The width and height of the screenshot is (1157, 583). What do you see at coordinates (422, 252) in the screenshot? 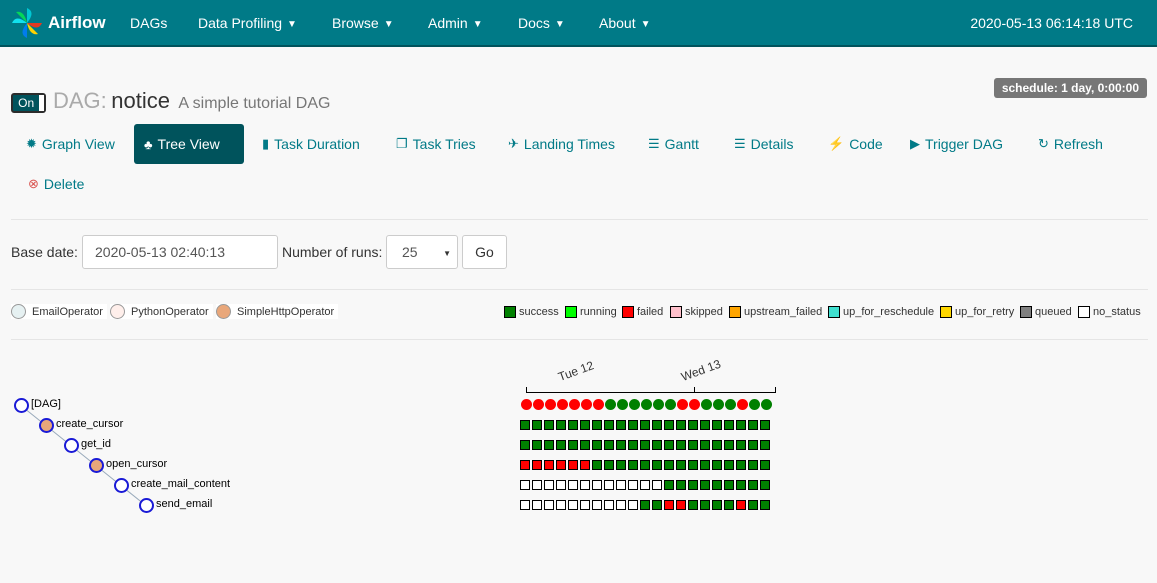
I see `num-runs-select: 25 ▼` at bounding box center [422, 252].